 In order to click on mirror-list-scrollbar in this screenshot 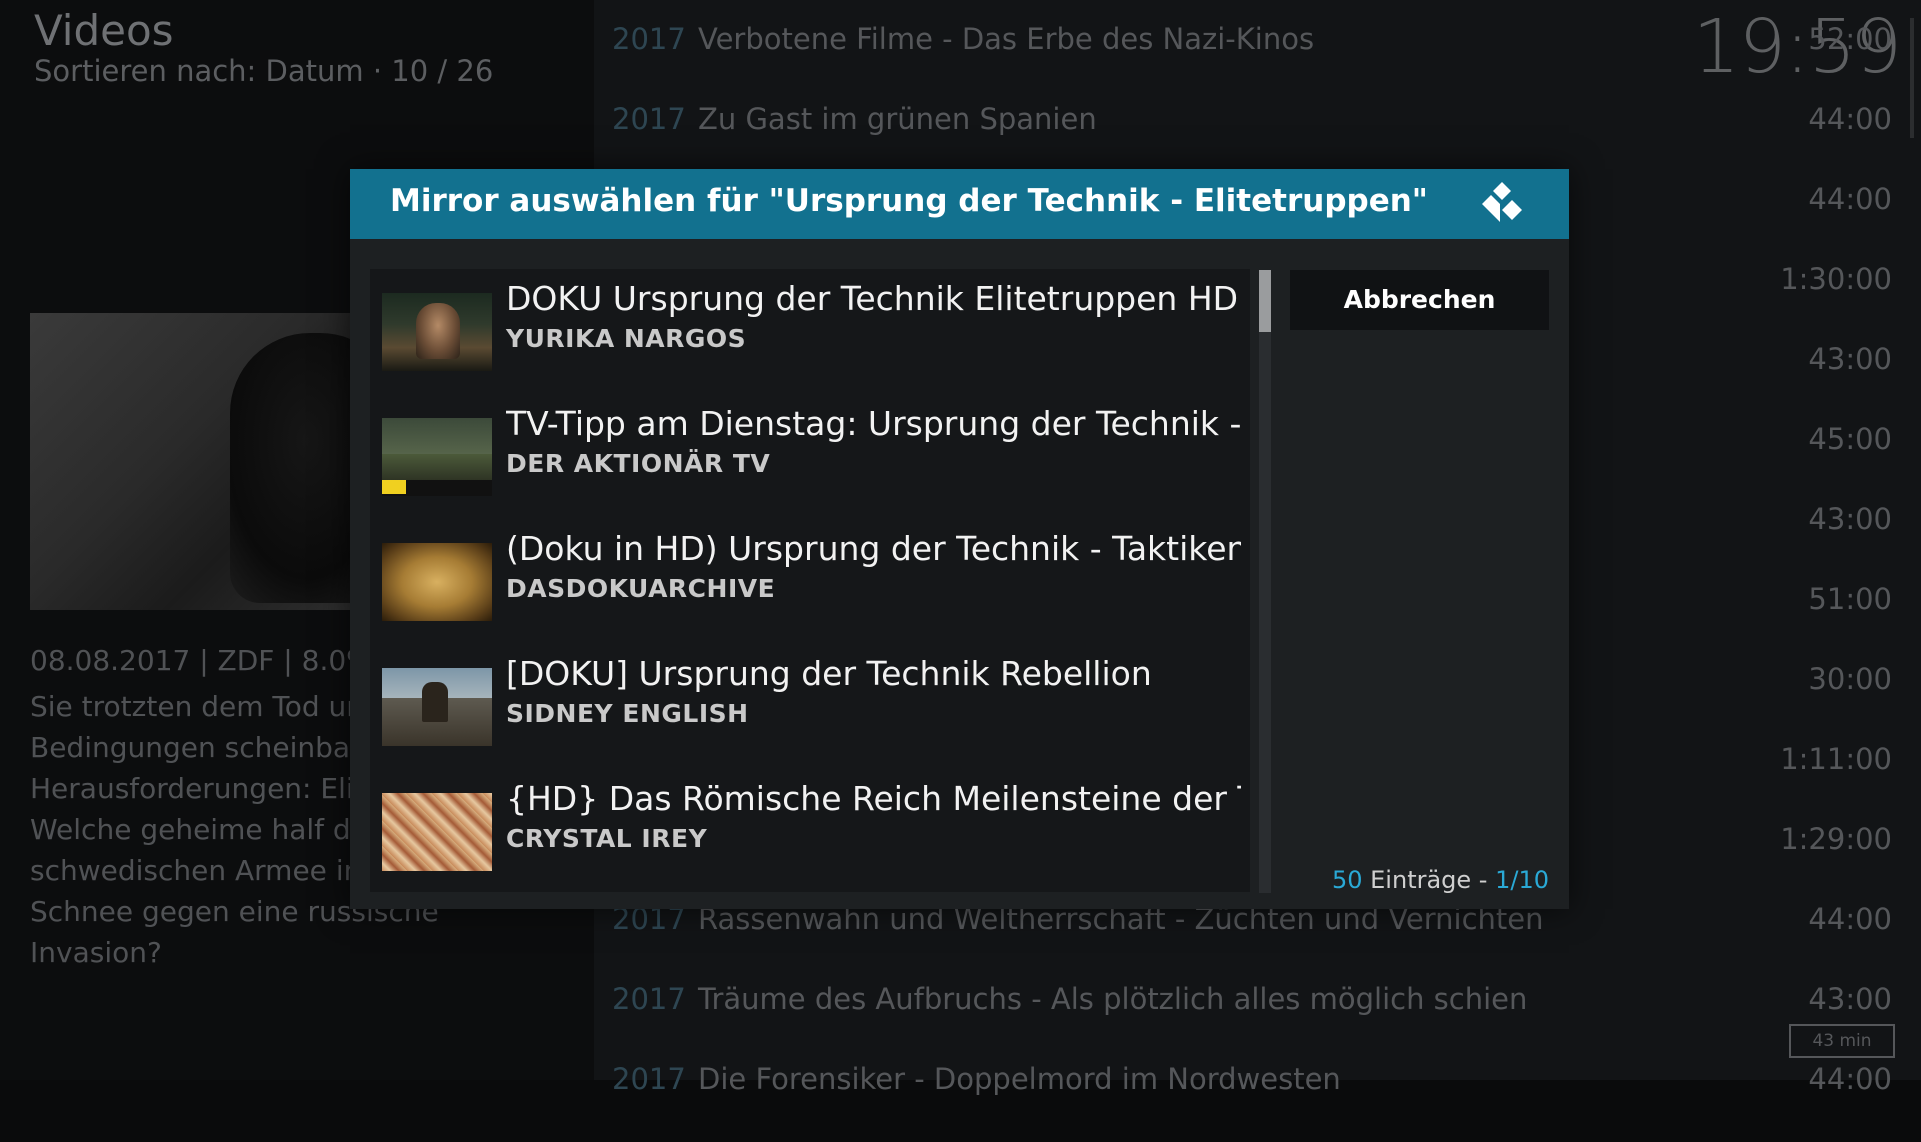, I will do `click(1265, 581)`.